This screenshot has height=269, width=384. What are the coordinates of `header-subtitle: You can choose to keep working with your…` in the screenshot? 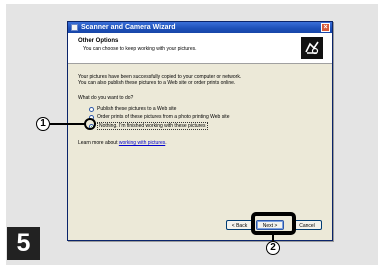 It's located at (140, 49).